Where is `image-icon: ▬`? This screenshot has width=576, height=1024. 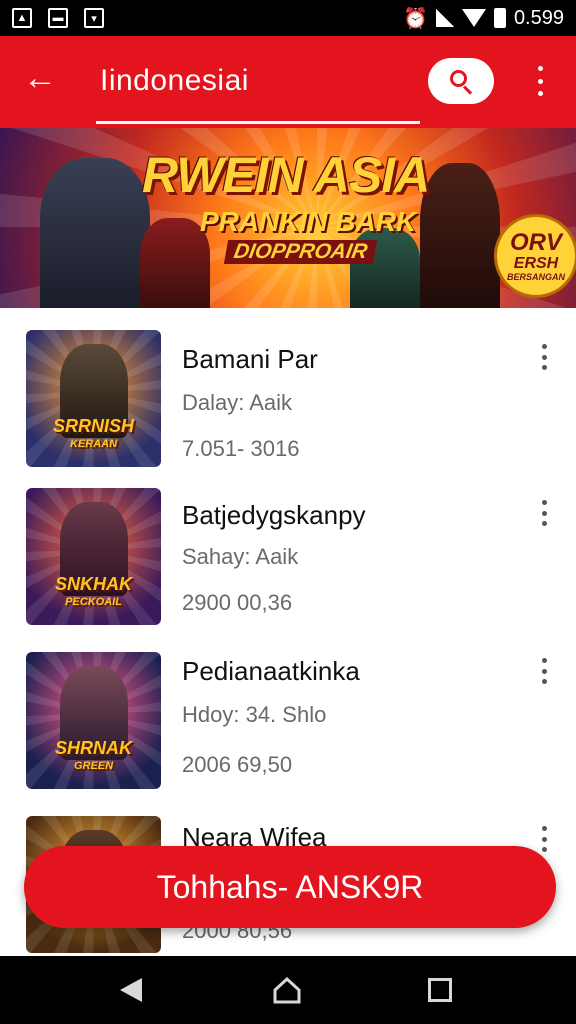
image-icon: ▬ is located at coordinates (58, 18).